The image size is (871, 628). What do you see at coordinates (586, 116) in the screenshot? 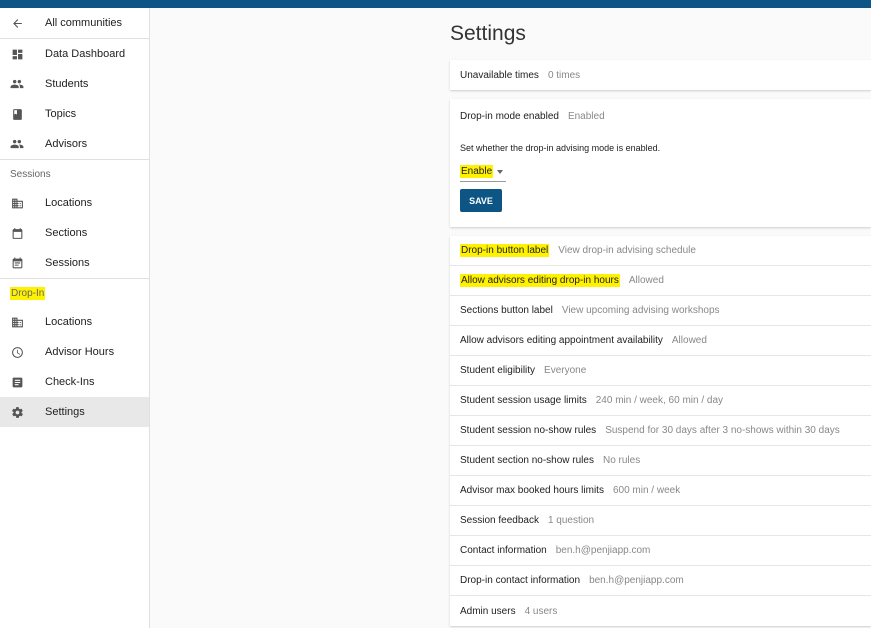
I see `setting-value: Enabled` at bounding box center [586, 116].